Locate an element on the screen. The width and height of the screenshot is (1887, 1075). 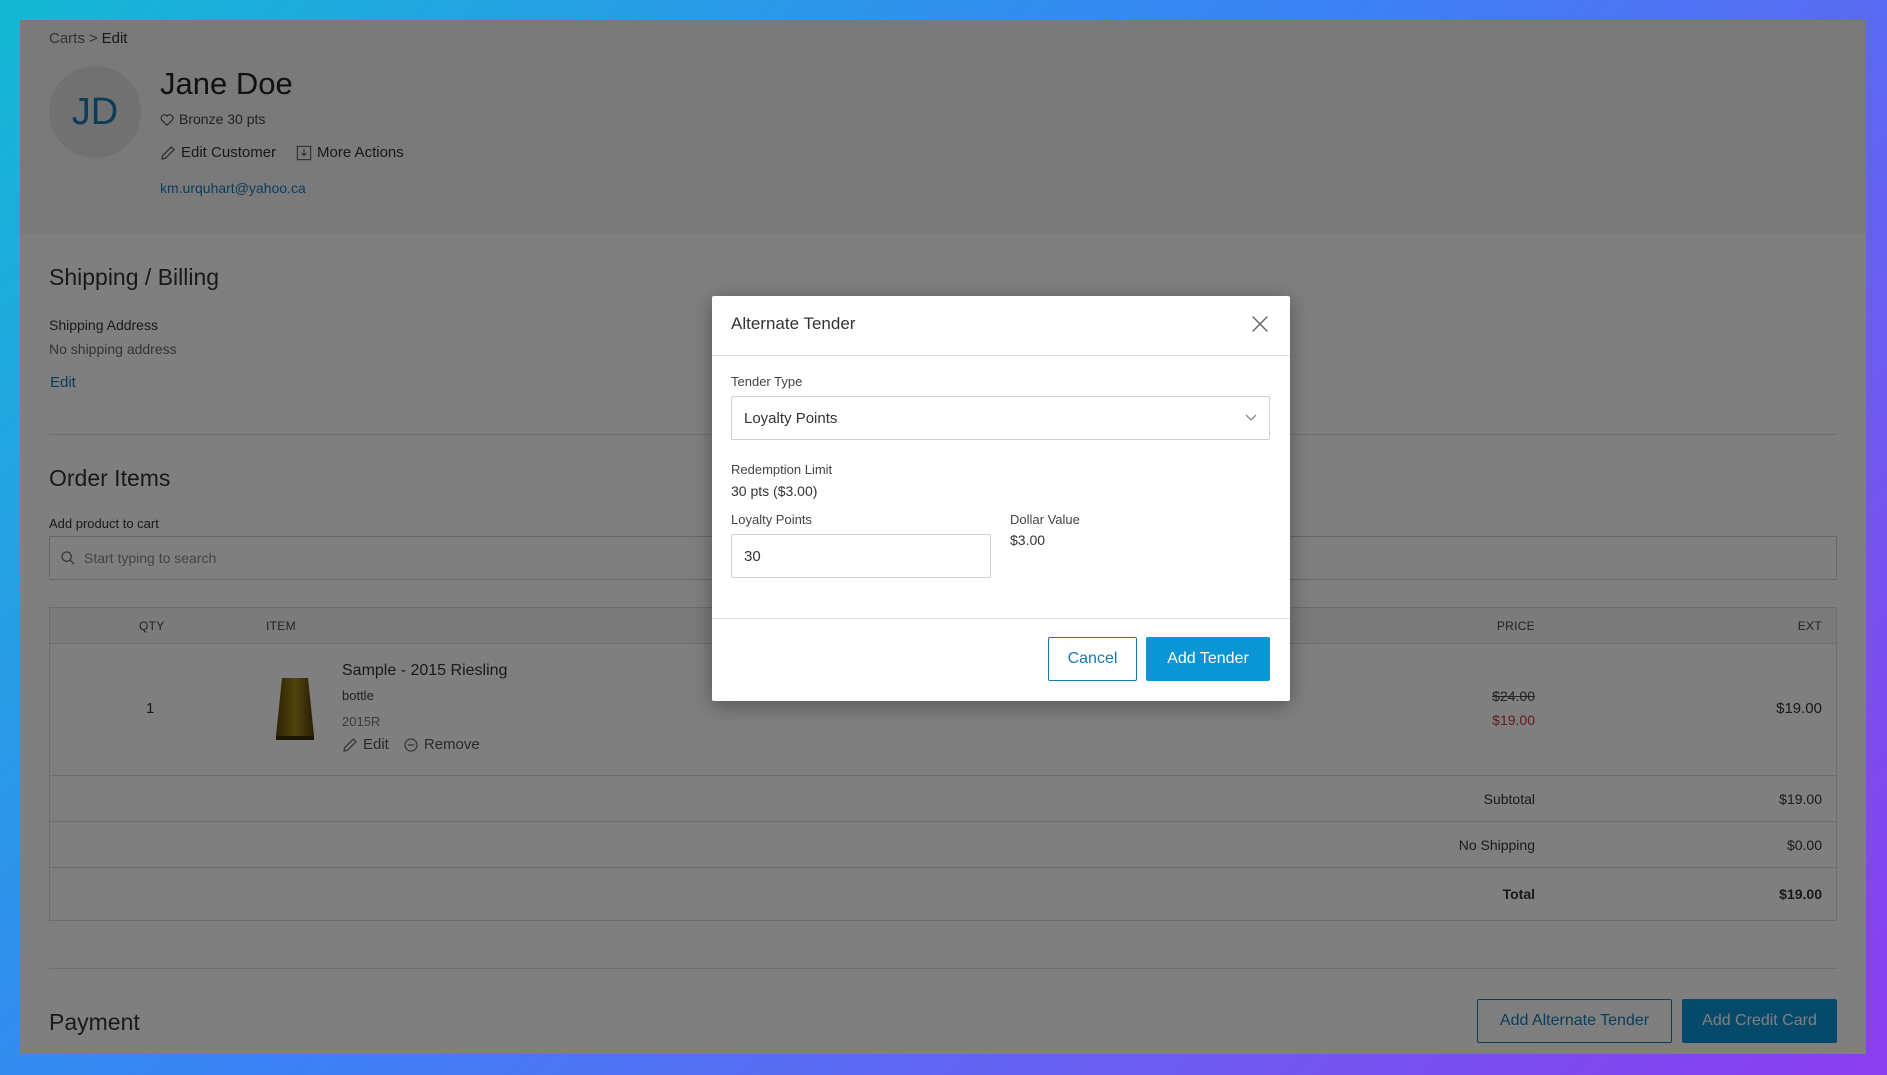
dollar-value: $3.00 is located at coordinates (1028, 540).